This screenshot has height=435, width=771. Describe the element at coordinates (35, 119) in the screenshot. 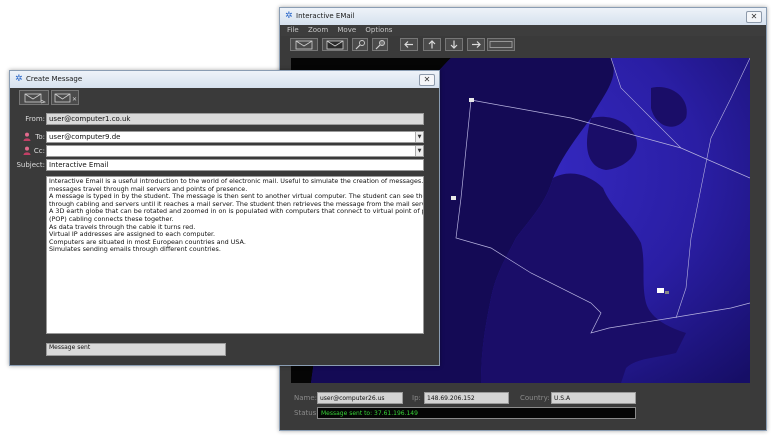

I see `from-label: From:` at that location.